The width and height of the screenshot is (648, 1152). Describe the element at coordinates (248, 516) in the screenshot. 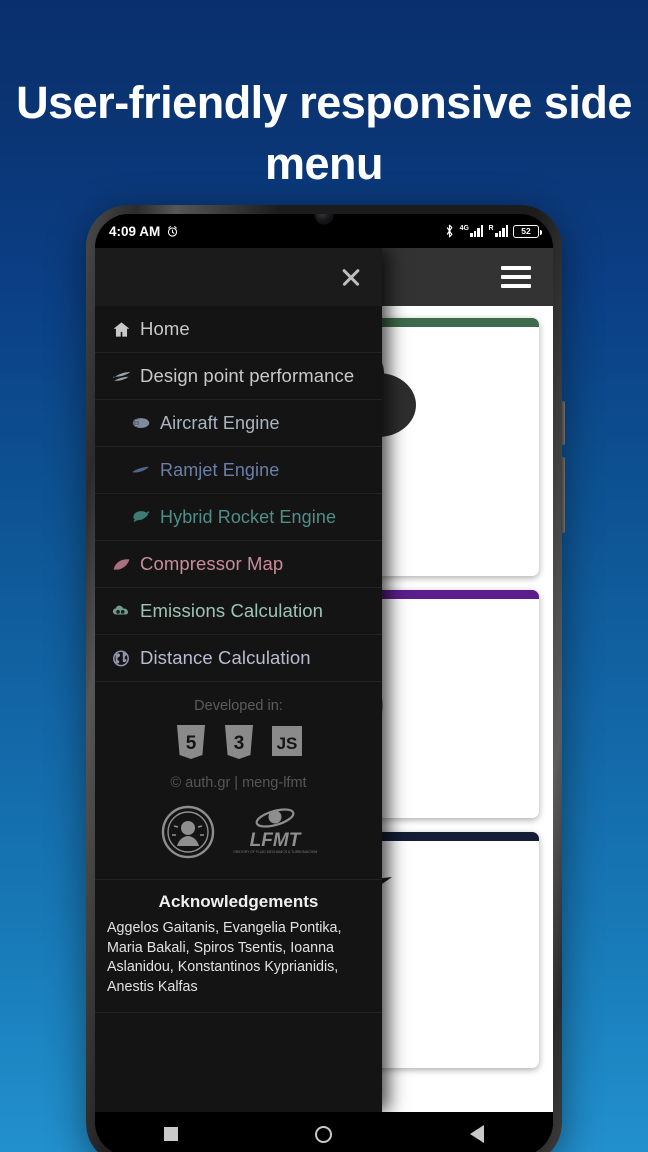

I see `sidebar-item-label: Hybrid Rocket Engine` at that location.